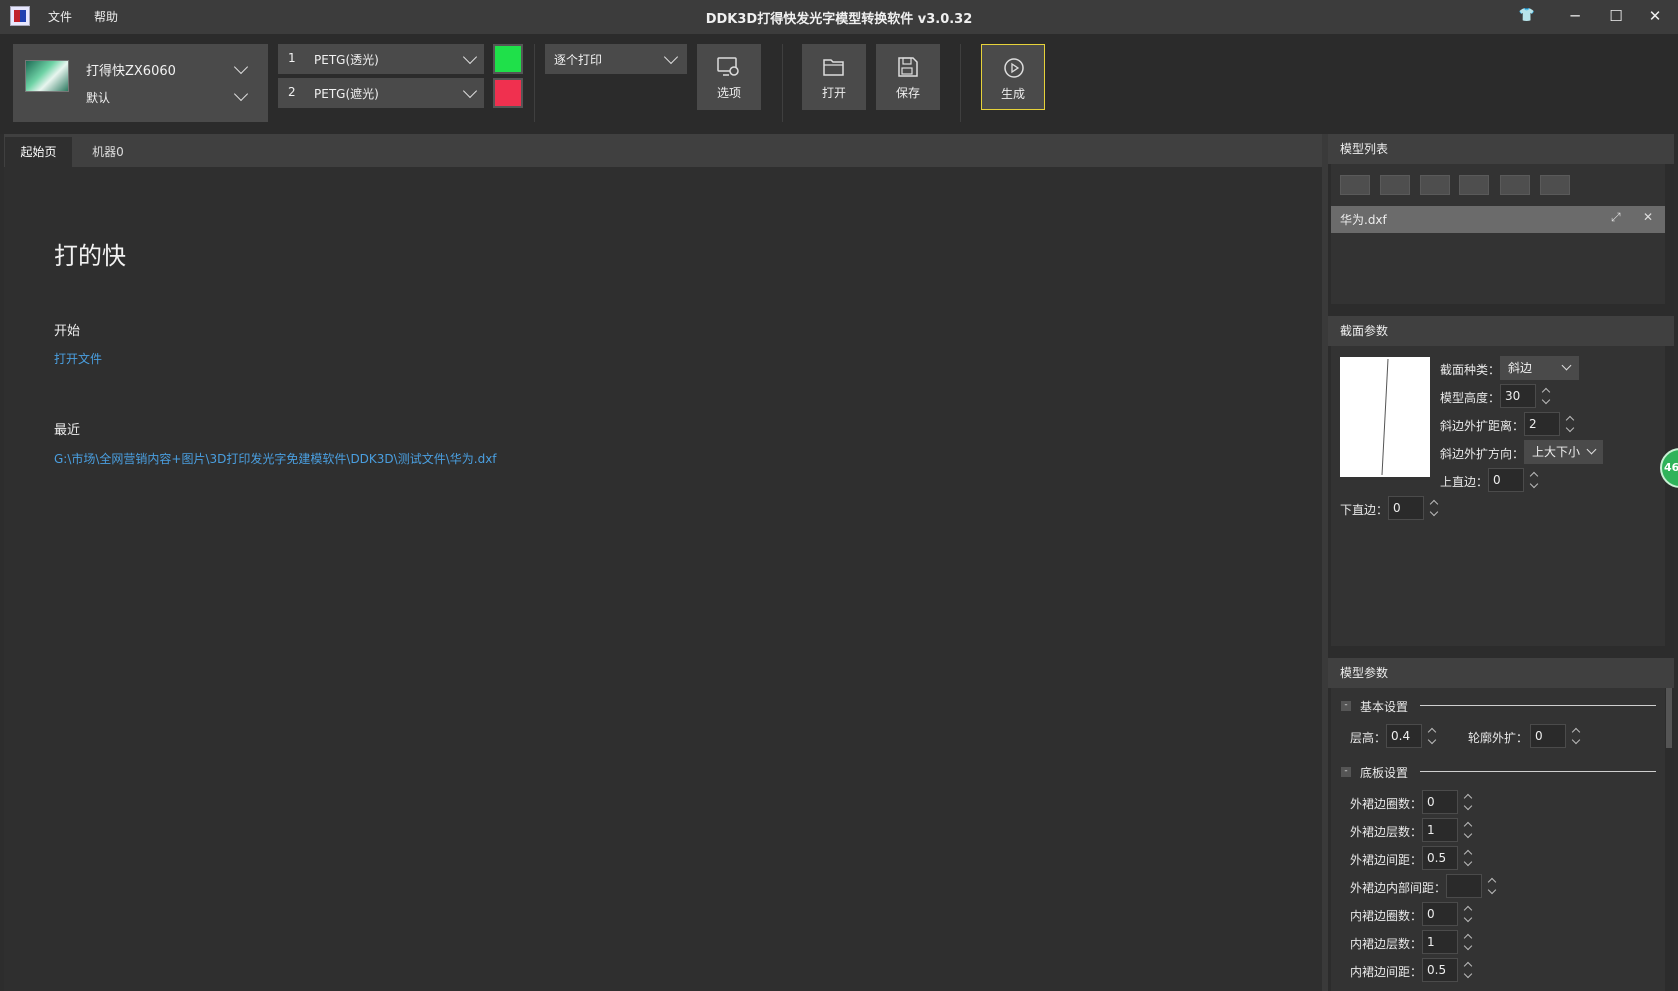 The image size is (1678, 991). Describe the element at coordinates (908, 67) in the screenshot. I see `floppy-save-icon` at that location.